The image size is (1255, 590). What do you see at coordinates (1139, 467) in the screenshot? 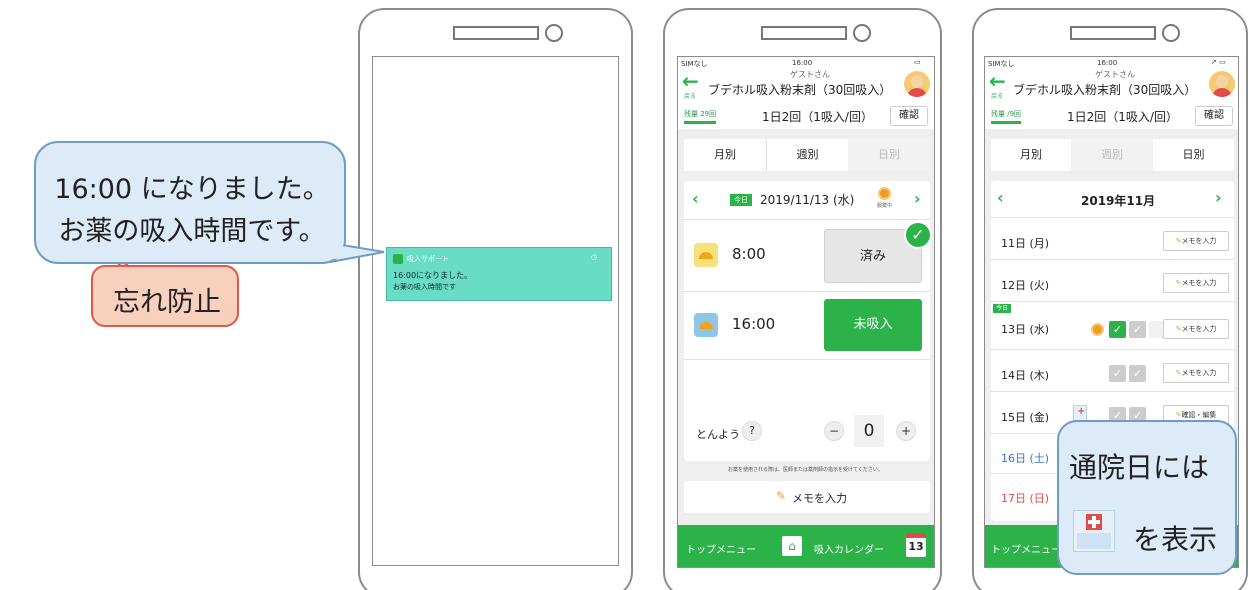
I see `hospital-callout-line1: 通院日には` at bounding box center [1139, 467].